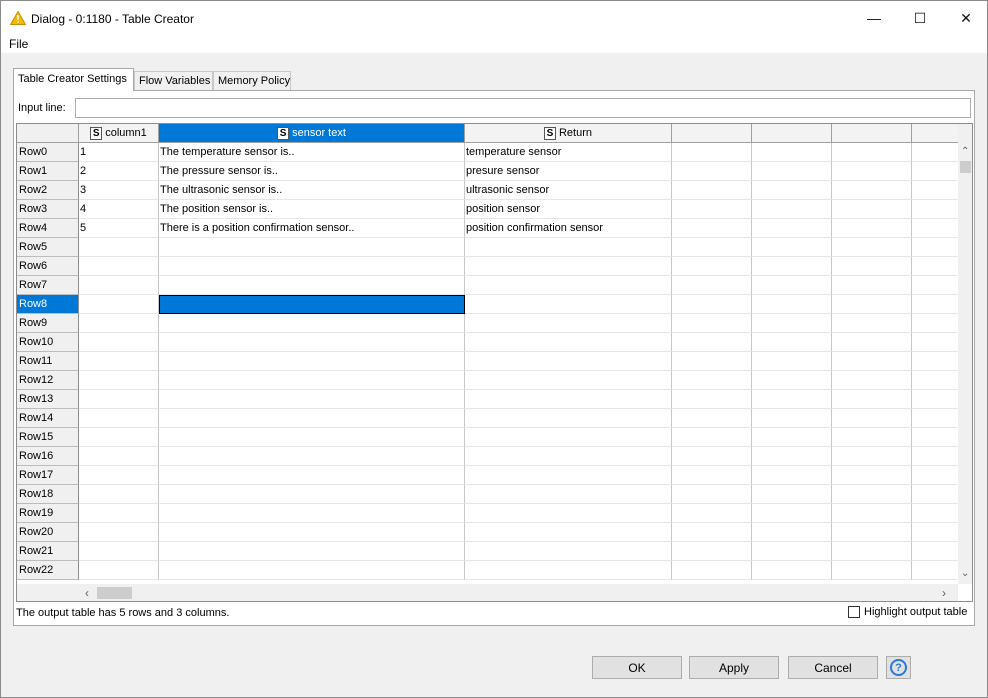 Image resolution: width=988 pixels, height=698 pixels. I want to click on horizontal-scrollbar: ‹ ›, so click(487, 592).